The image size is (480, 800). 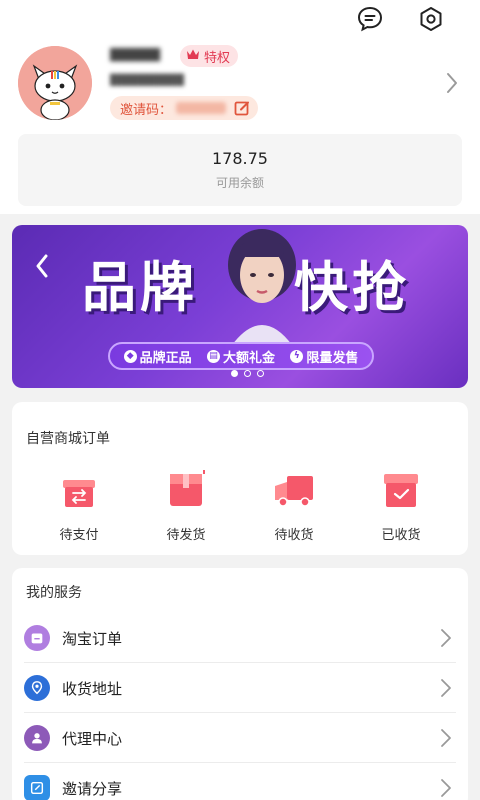 What do you see at coordinates (201, 108) in the screenshot?
I see `invite-code` at bounding box center [201, 108].